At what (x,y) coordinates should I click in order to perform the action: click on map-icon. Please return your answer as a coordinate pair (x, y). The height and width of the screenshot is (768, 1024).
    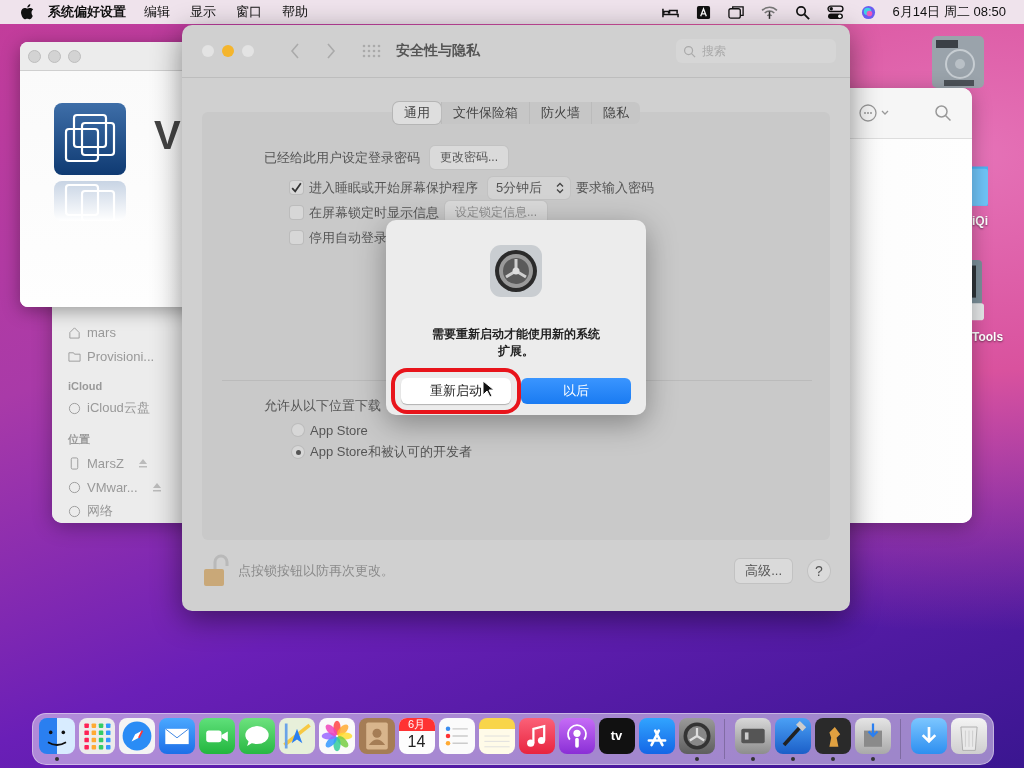
    Looking at the image, I should click on (296, 735).